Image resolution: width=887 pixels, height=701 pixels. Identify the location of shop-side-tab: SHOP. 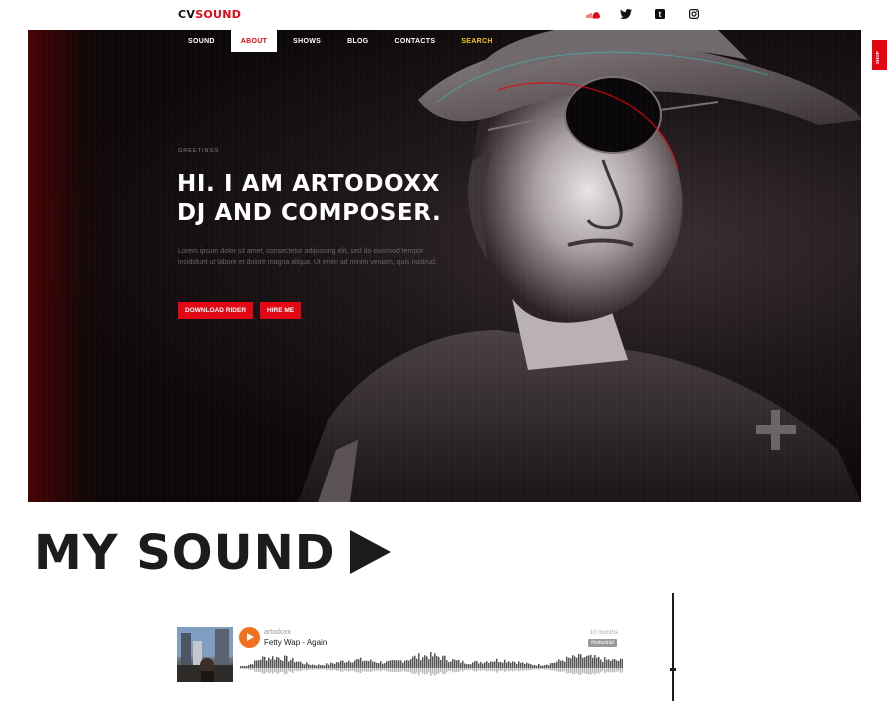
(879, 55).